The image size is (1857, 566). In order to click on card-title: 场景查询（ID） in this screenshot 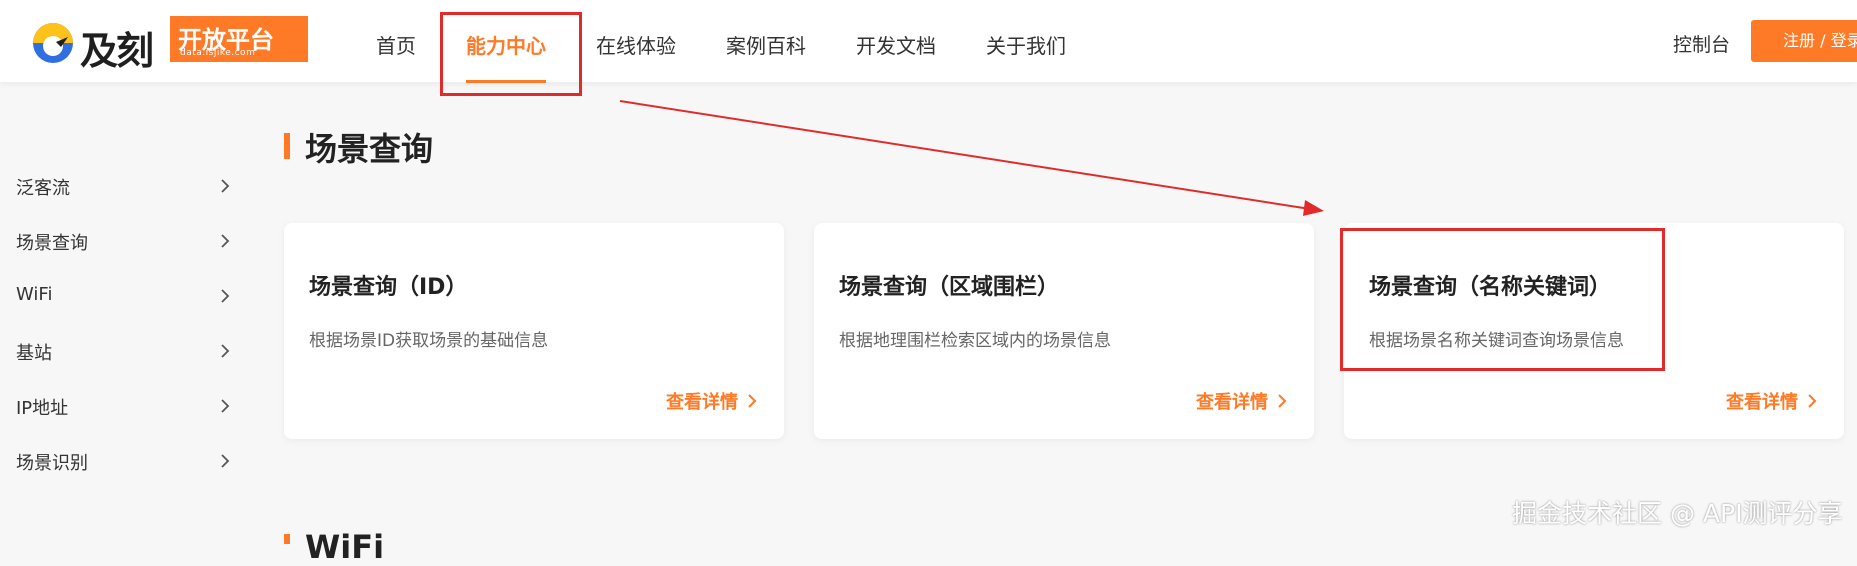, I will do `click(388, 287)`.